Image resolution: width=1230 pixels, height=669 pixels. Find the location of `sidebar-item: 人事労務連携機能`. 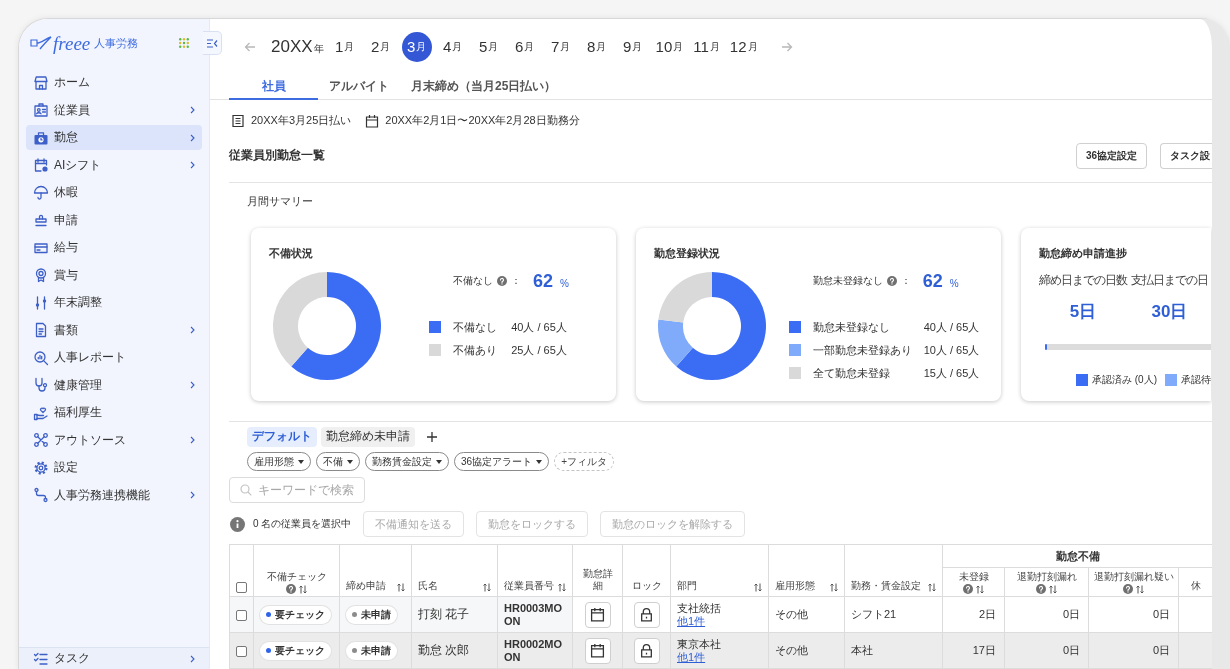

sidebar-item: 人事労務連携機能 is located at coordinates (114, 495).